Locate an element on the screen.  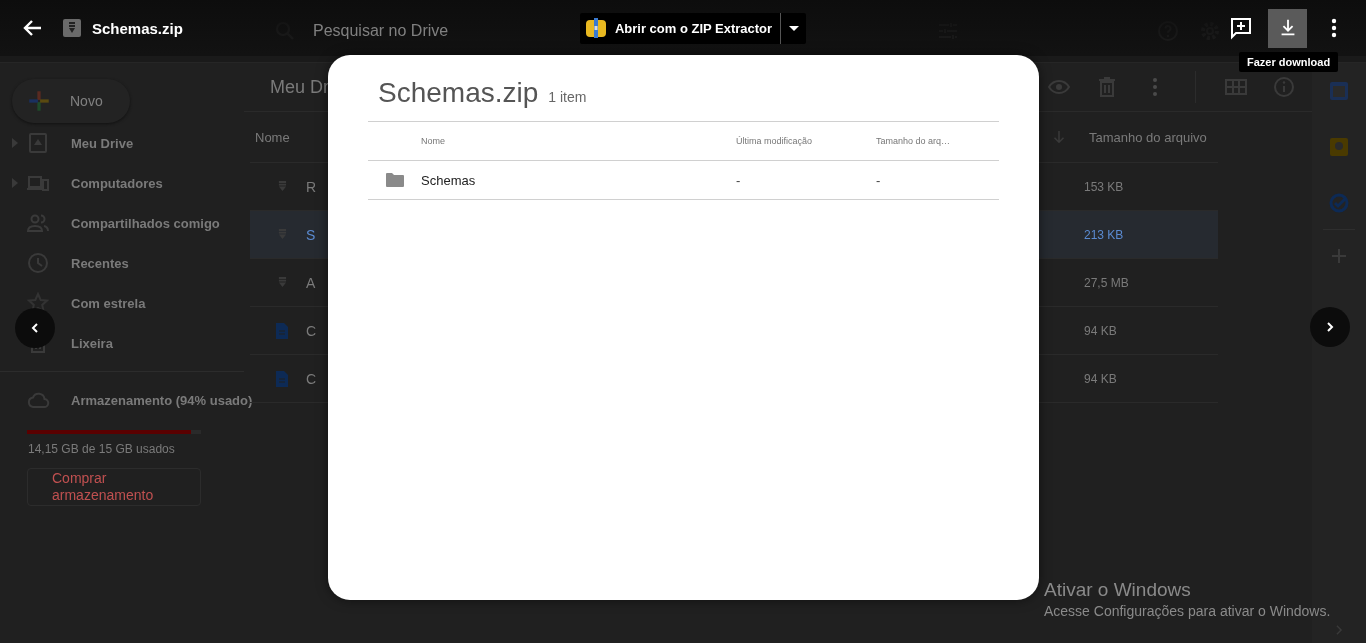
sidebar-item: Compartilhados comigo is located at coordinates (145, 223).